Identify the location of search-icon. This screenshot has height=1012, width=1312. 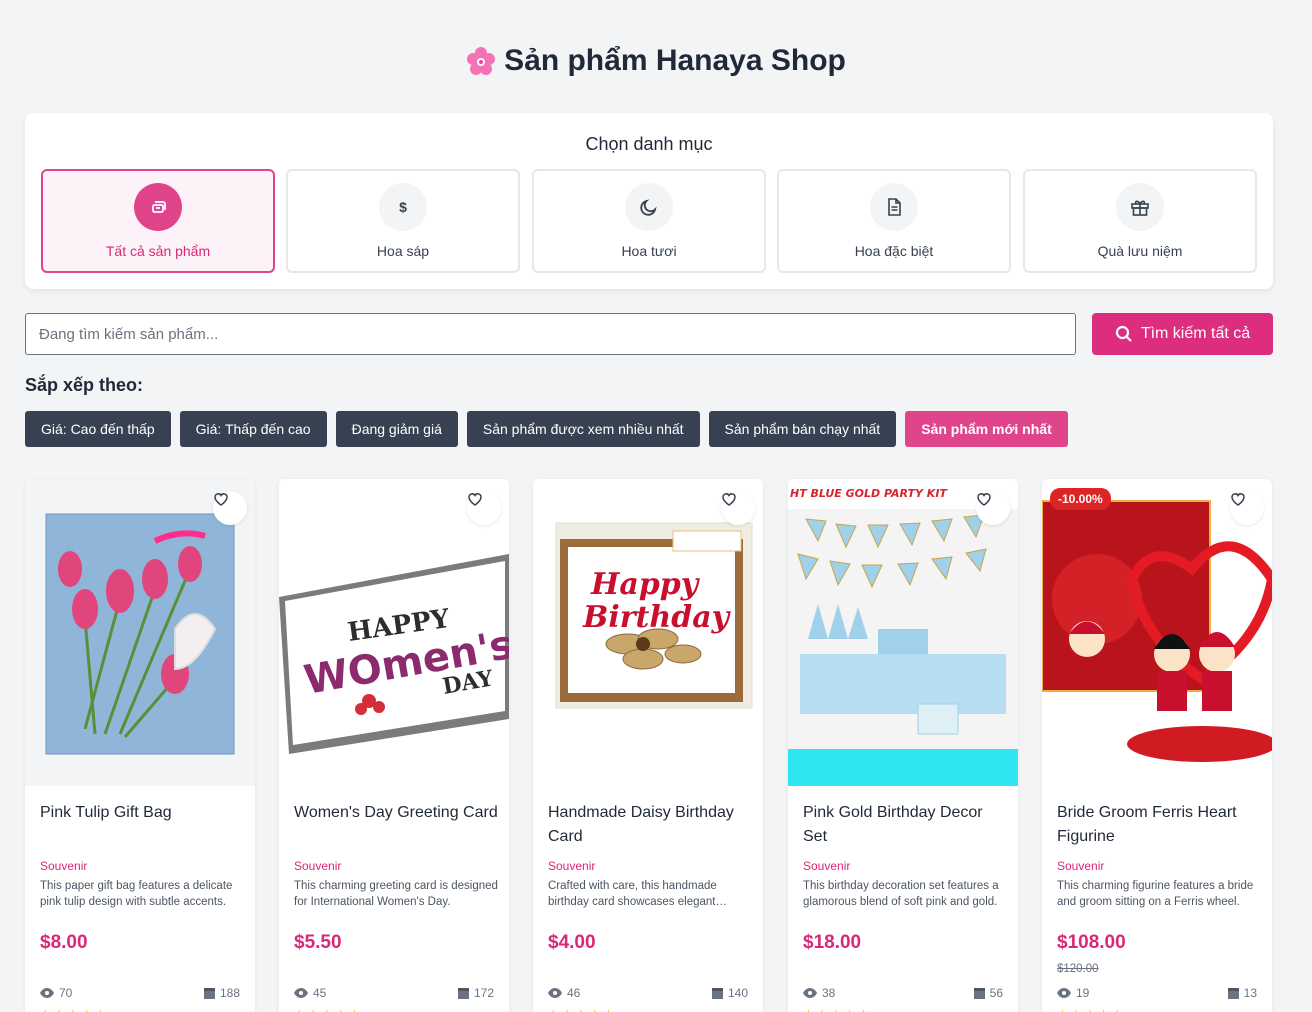
(1123, 333).